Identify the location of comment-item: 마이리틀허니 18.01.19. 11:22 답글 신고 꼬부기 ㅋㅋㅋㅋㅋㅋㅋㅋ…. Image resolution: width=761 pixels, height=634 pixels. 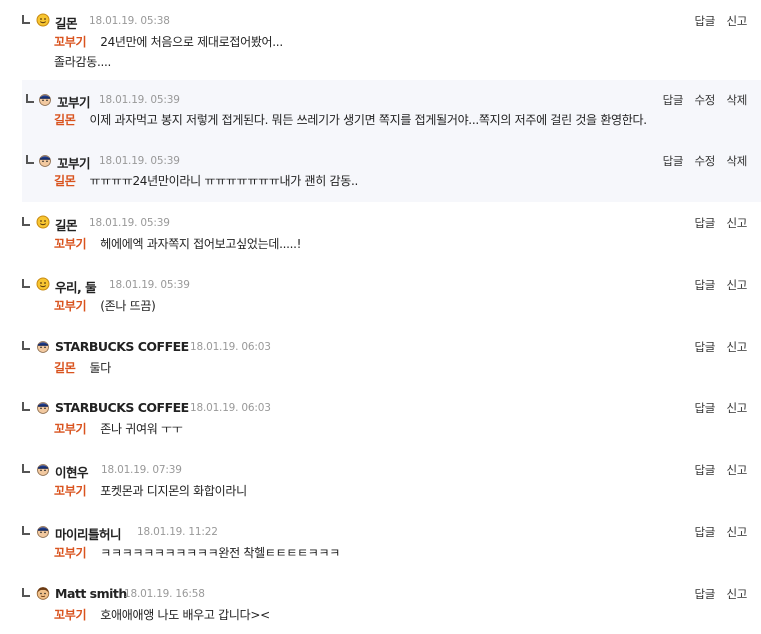
(390, 545).